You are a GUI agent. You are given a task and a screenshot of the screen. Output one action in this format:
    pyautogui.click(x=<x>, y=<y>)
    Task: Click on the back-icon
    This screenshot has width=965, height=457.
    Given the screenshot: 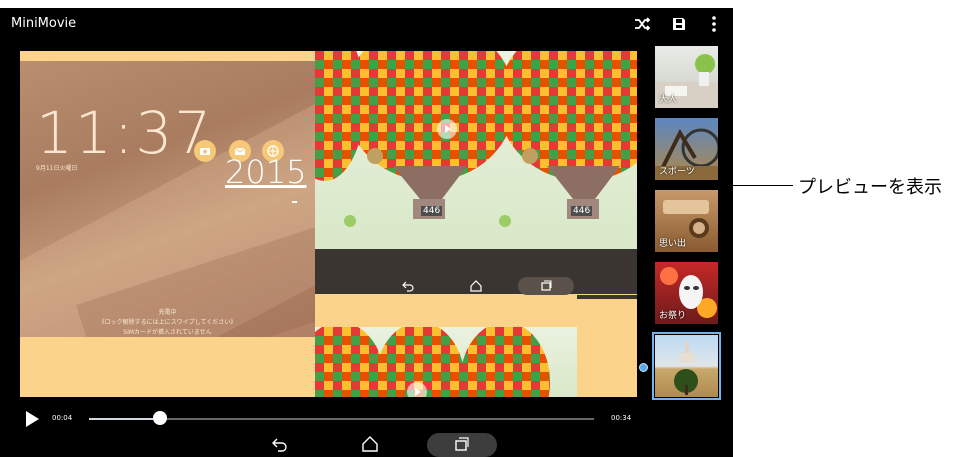 What is the action you would take?
    pyautogui.click(x=408, y=287)
    